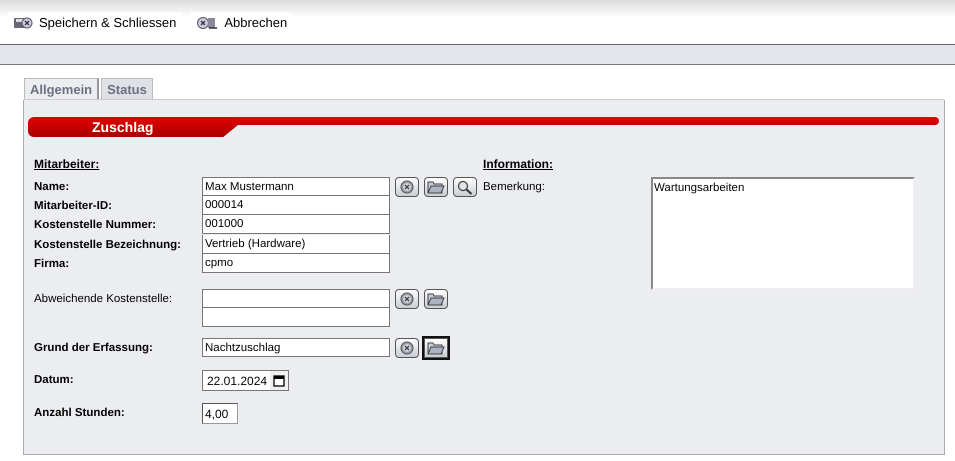 The image size is (955, 461). What do you see at coordinates (296, 205) in the screenshot?
I see `input-field: 000014` at bounding box center [296, 205].